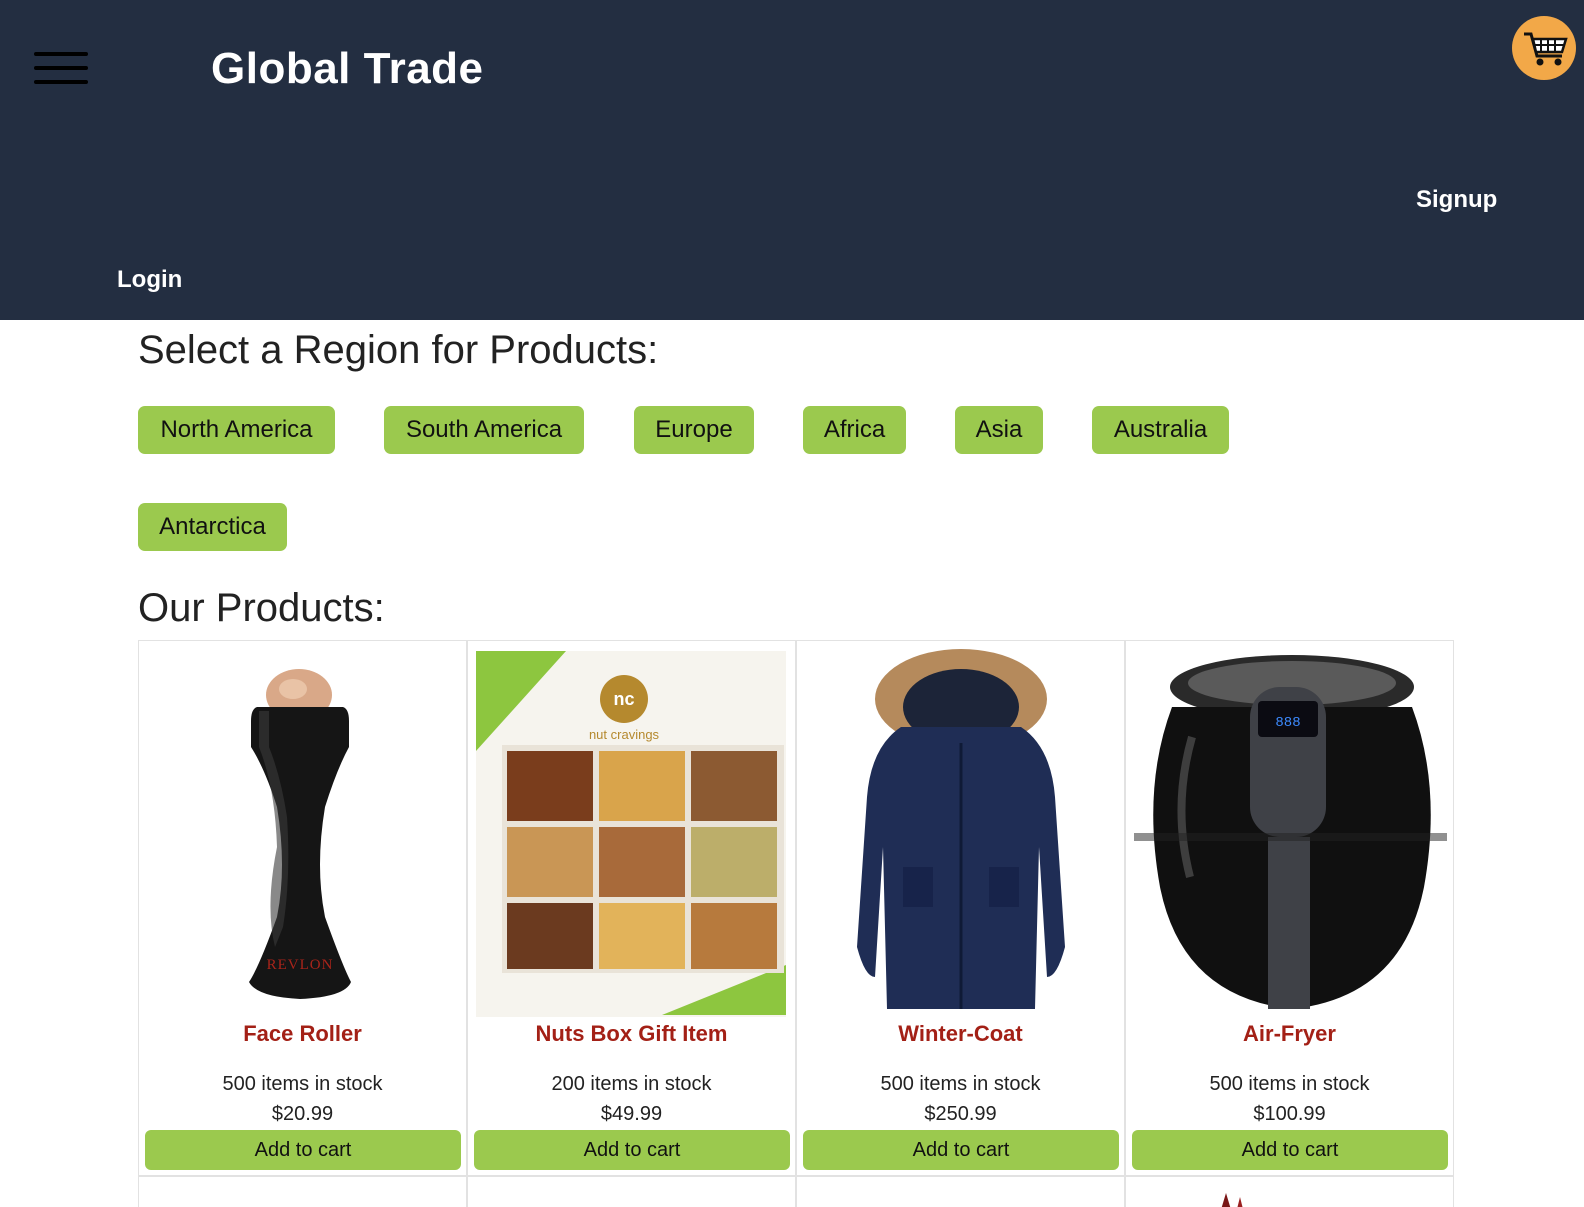 This screenshot has width=1584, height=1207. I want to click on login-link: Login, so click(149, 280).